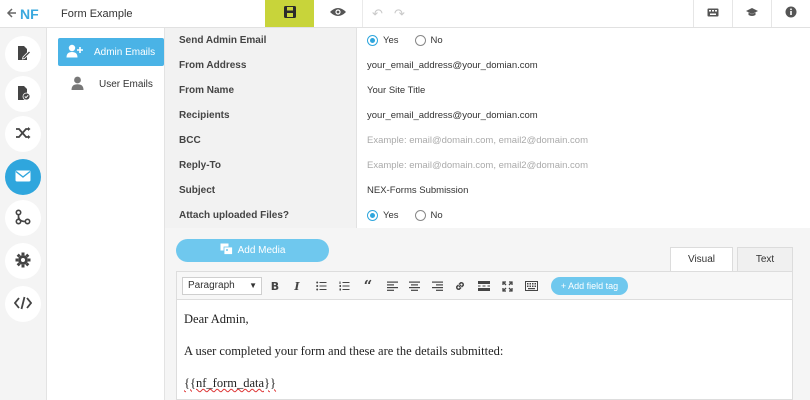  Describe the element at coordinates (701, 259) in the screenshot. I see `tab-visual: Visual` at that location.